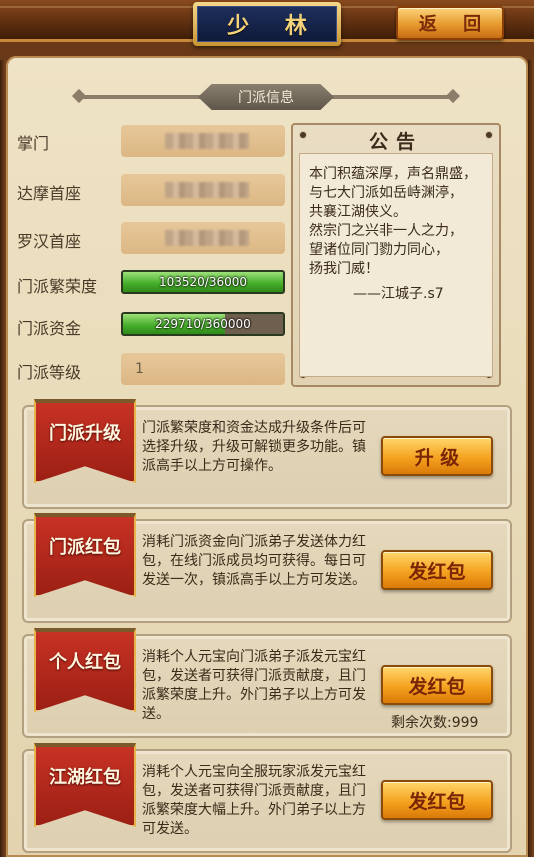  Describe the element at coordinates (358, 212) in the screenshot. I see `notice-line: 共襄江湖侠义。` at that location.